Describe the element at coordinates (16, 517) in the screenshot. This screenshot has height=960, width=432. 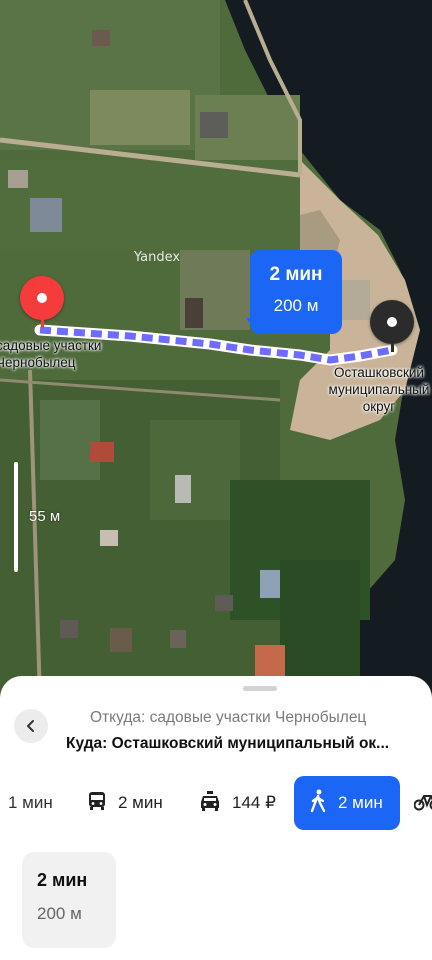
I see `map-scale-bar` at that location.